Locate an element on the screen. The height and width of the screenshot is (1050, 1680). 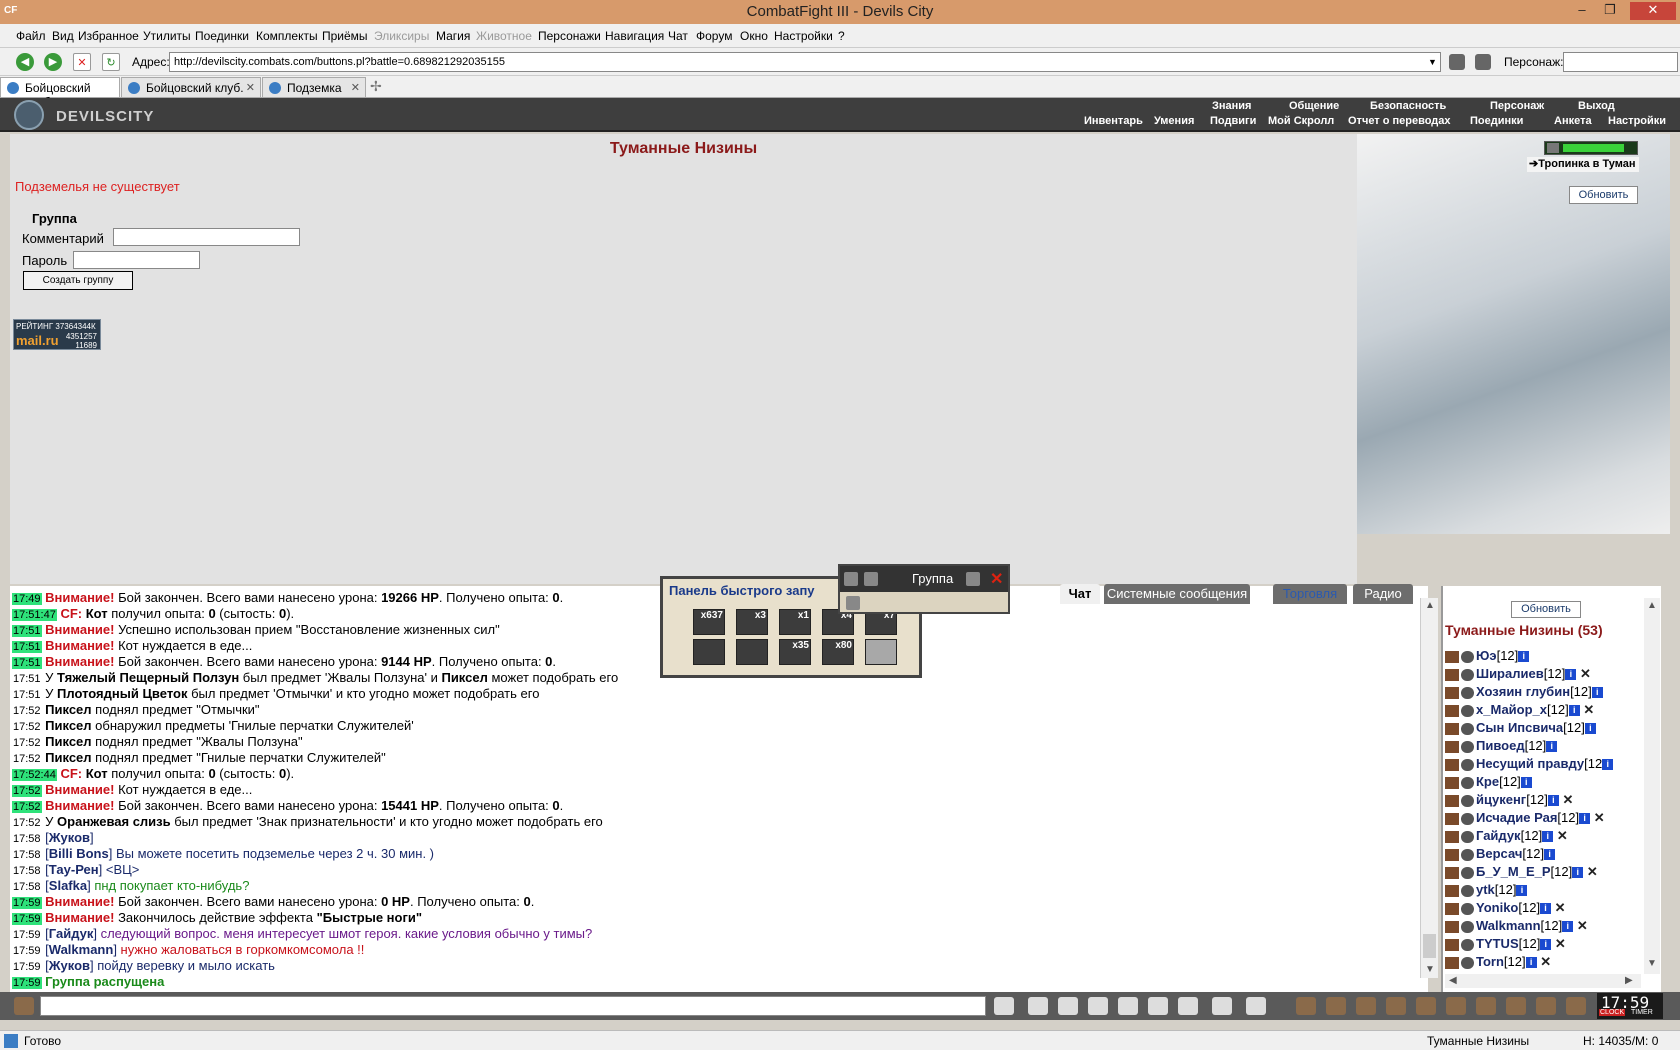
menu-item: Эликсиры is located at coordinates (401, 36).